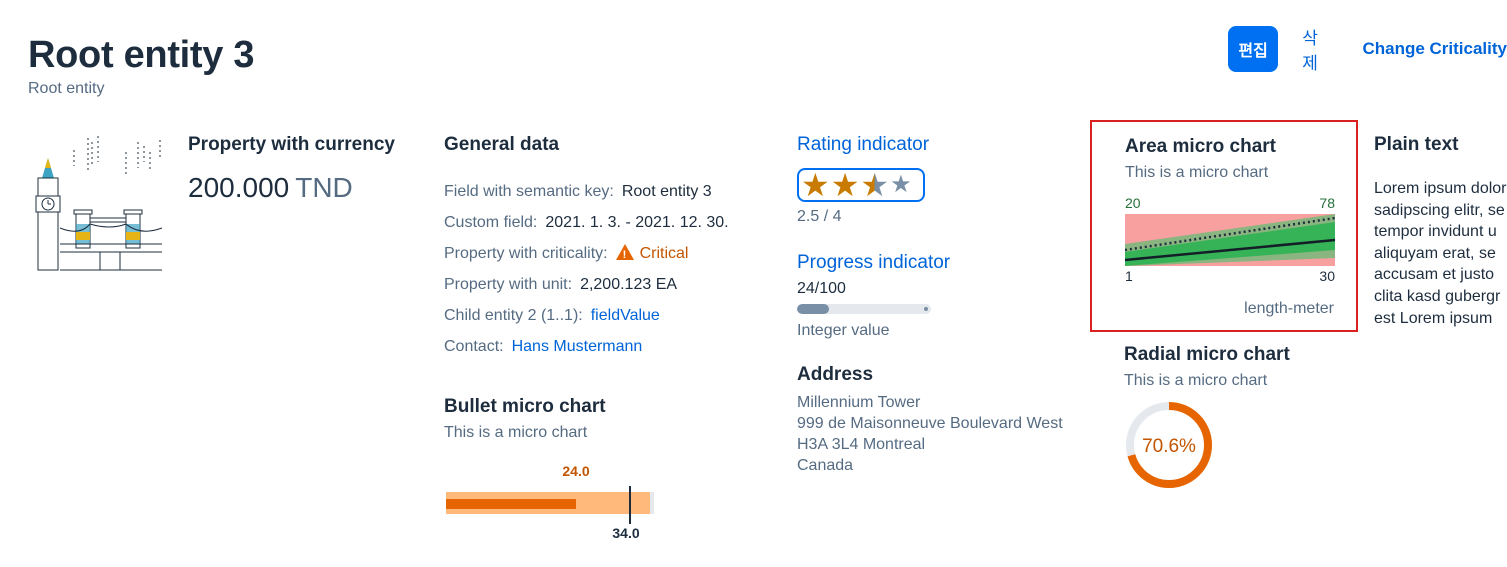 Image resolution: width=1507 pixels, height=567 pixels. I want to click on field-semantic-key: Field with semantic key: Root entity 3, so click(586, 191).